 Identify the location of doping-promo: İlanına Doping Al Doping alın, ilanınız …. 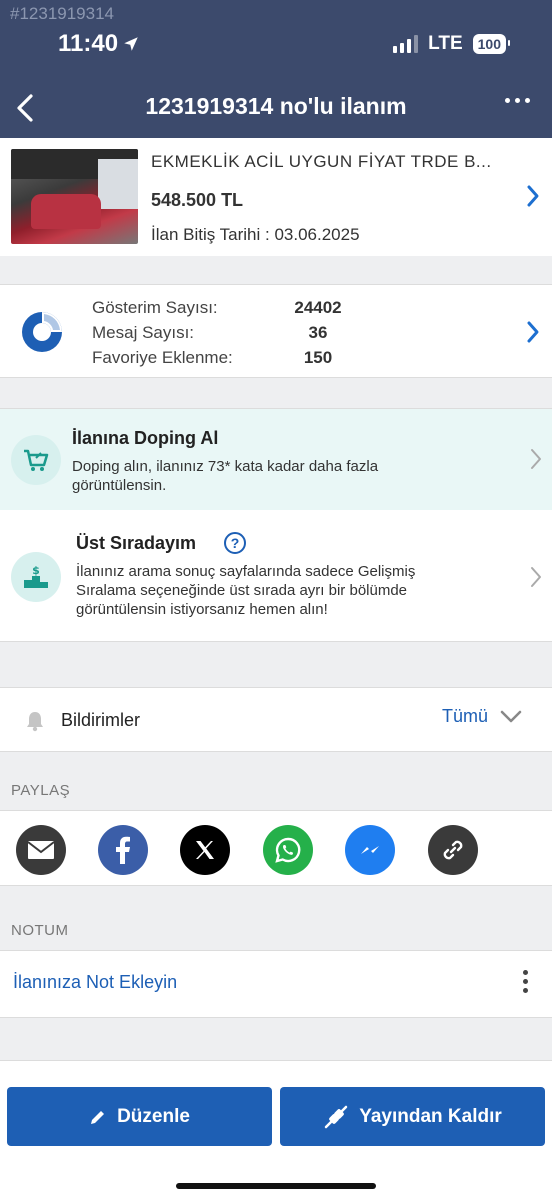
(276, 459).